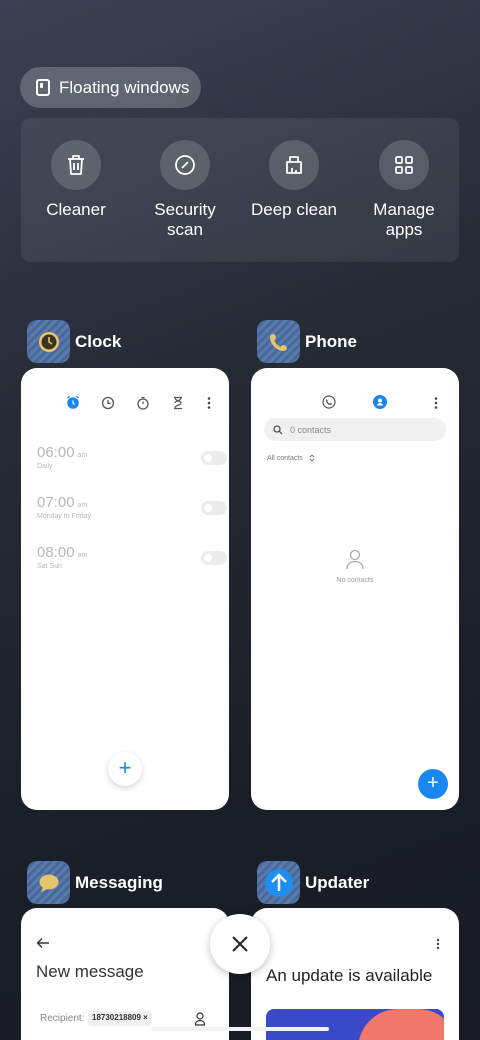  I want to click on updater-app-card: An update is available, so click(355, 974).